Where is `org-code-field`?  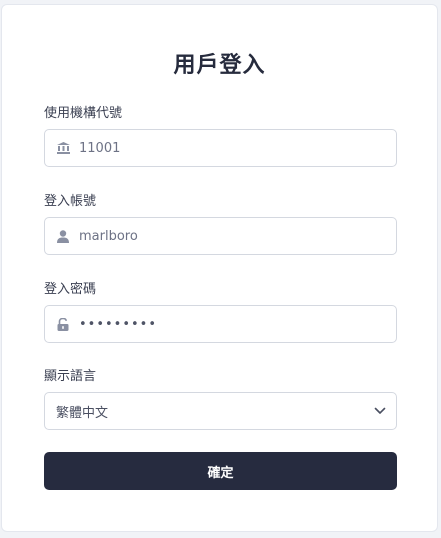 org-code-field is located at coordinates (220, 148).